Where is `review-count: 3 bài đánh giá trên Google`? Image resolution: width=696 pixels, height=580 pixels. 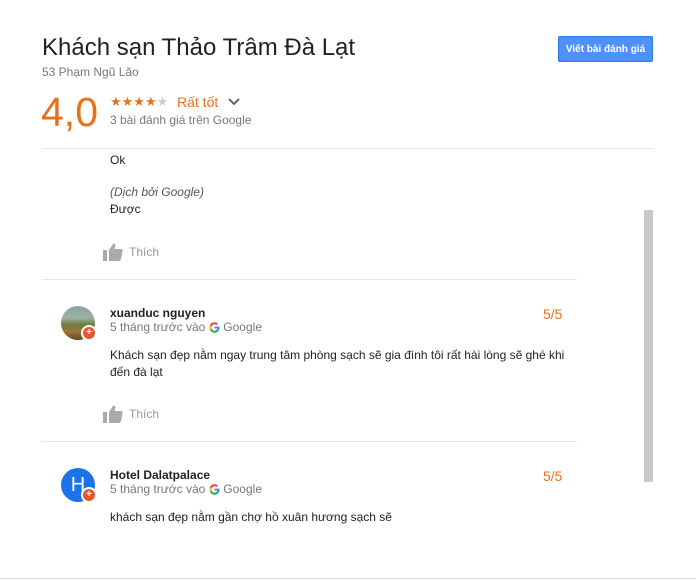
review-count: 3 bài đánh giá trên Google is located at coordinates (181, 120).